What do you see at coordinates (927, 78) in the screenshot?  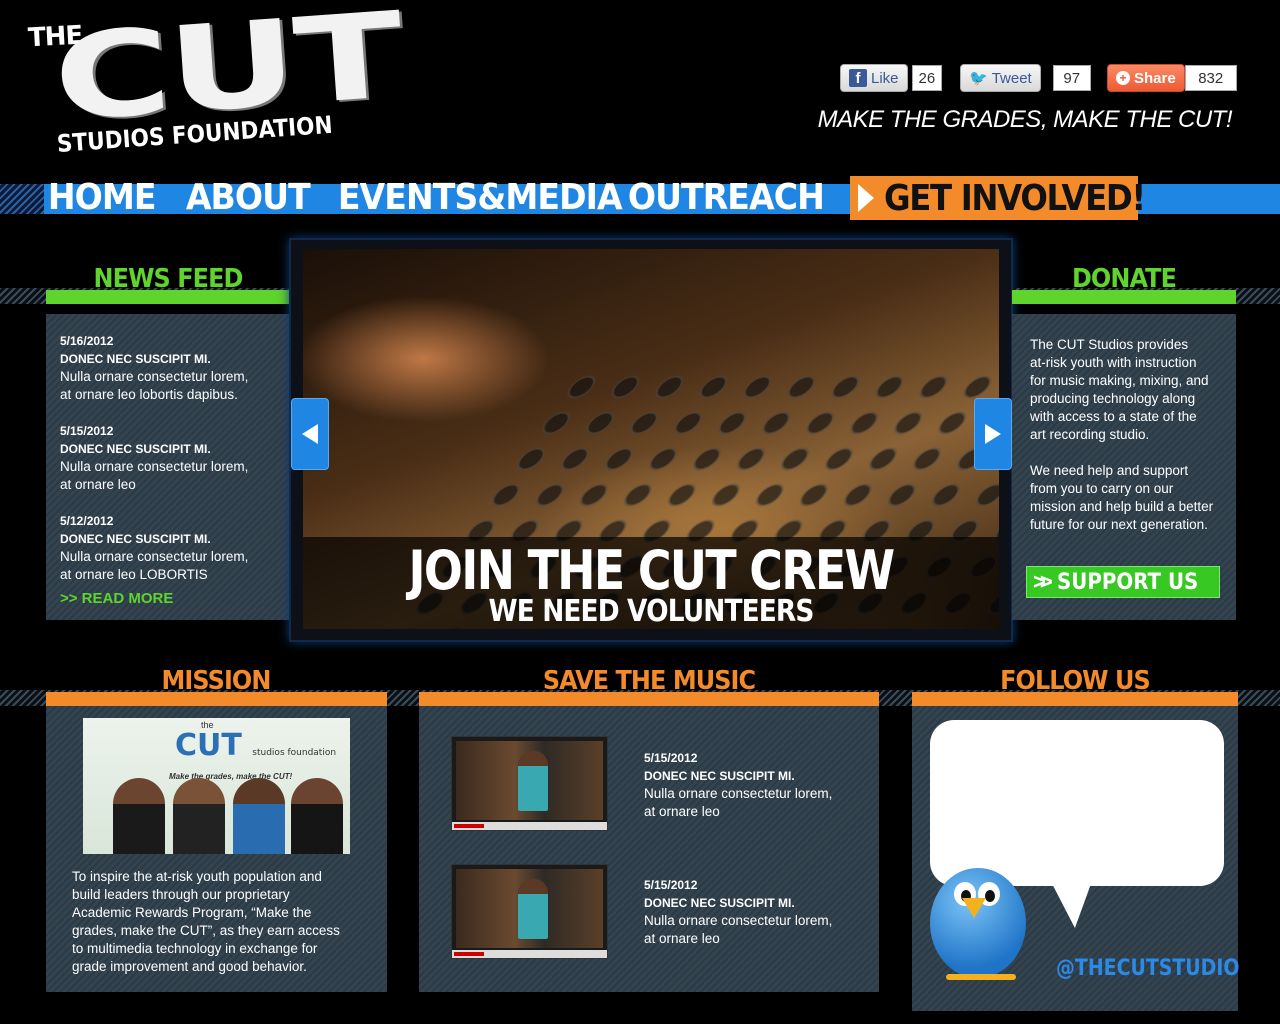 I see `like-count: 26` at bounding box center [927, 78].